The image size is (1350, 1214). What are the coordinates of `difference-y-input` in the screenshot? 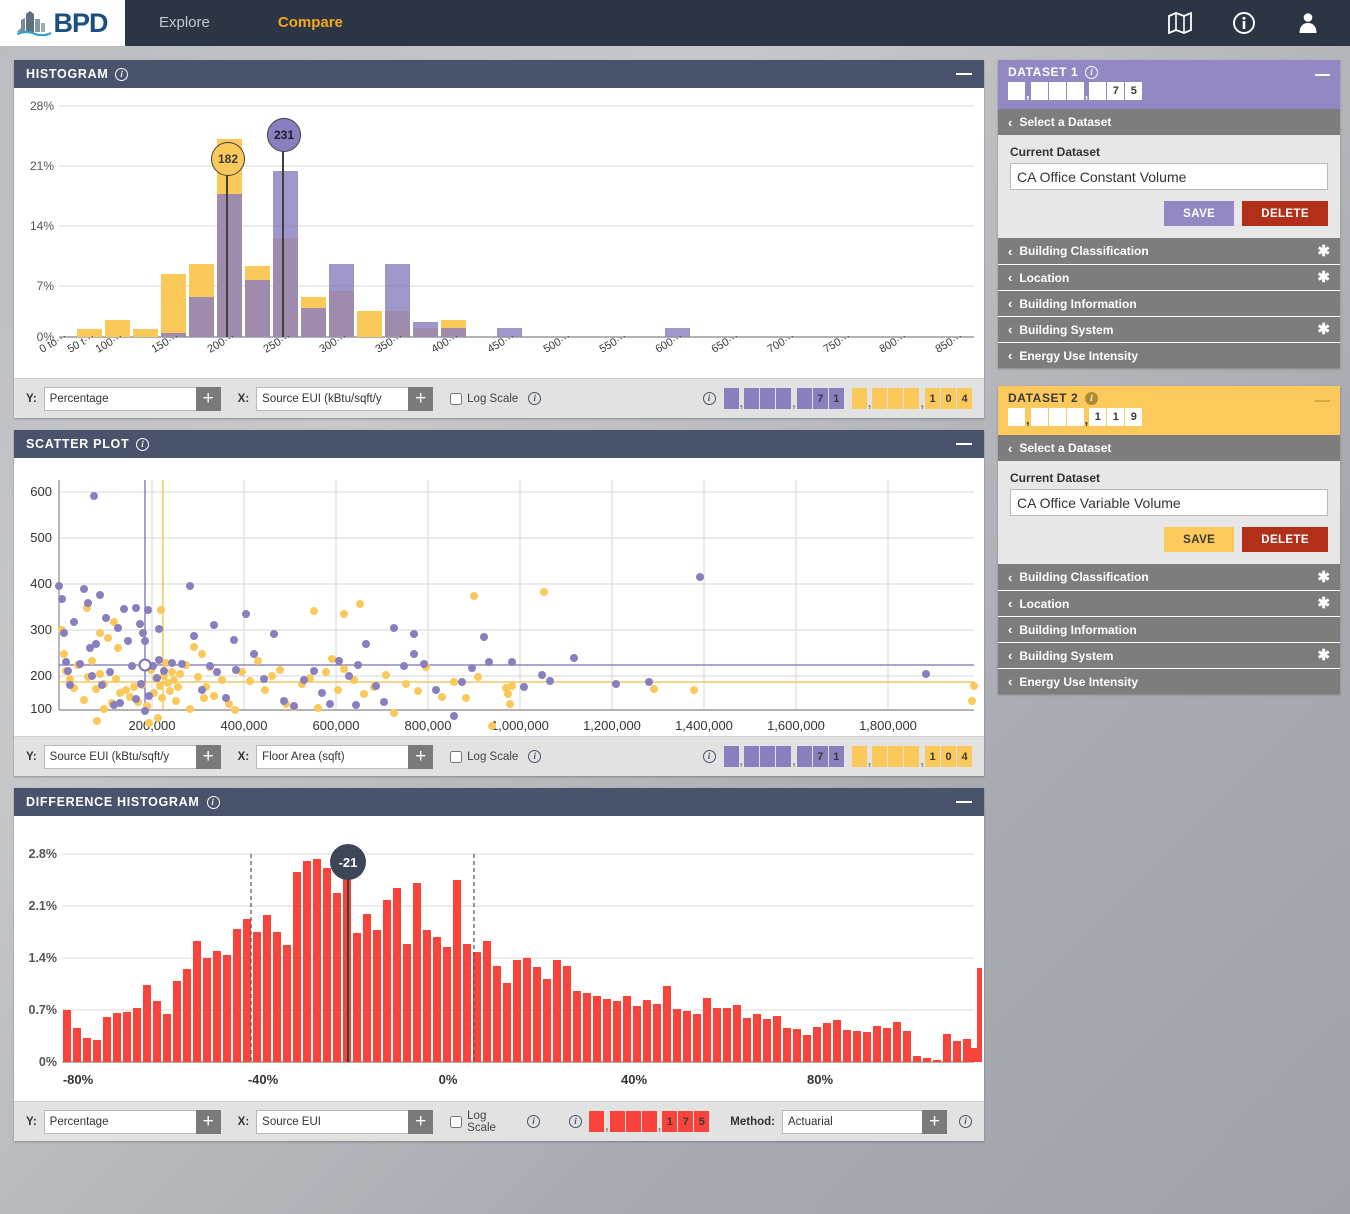 It's located at (119, 1121).